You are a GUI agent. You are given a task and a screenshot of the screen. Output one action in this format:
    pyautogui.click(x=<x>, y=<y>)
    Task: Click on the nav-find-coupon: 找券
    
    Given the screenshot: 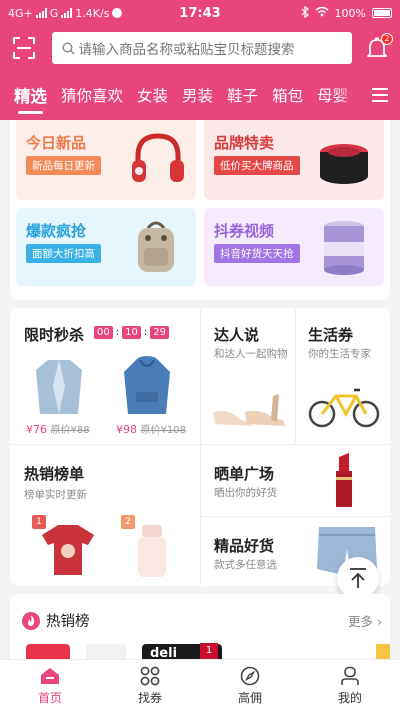 What is the action you would take?
    pyautogui.click(x=150, y=685)
    